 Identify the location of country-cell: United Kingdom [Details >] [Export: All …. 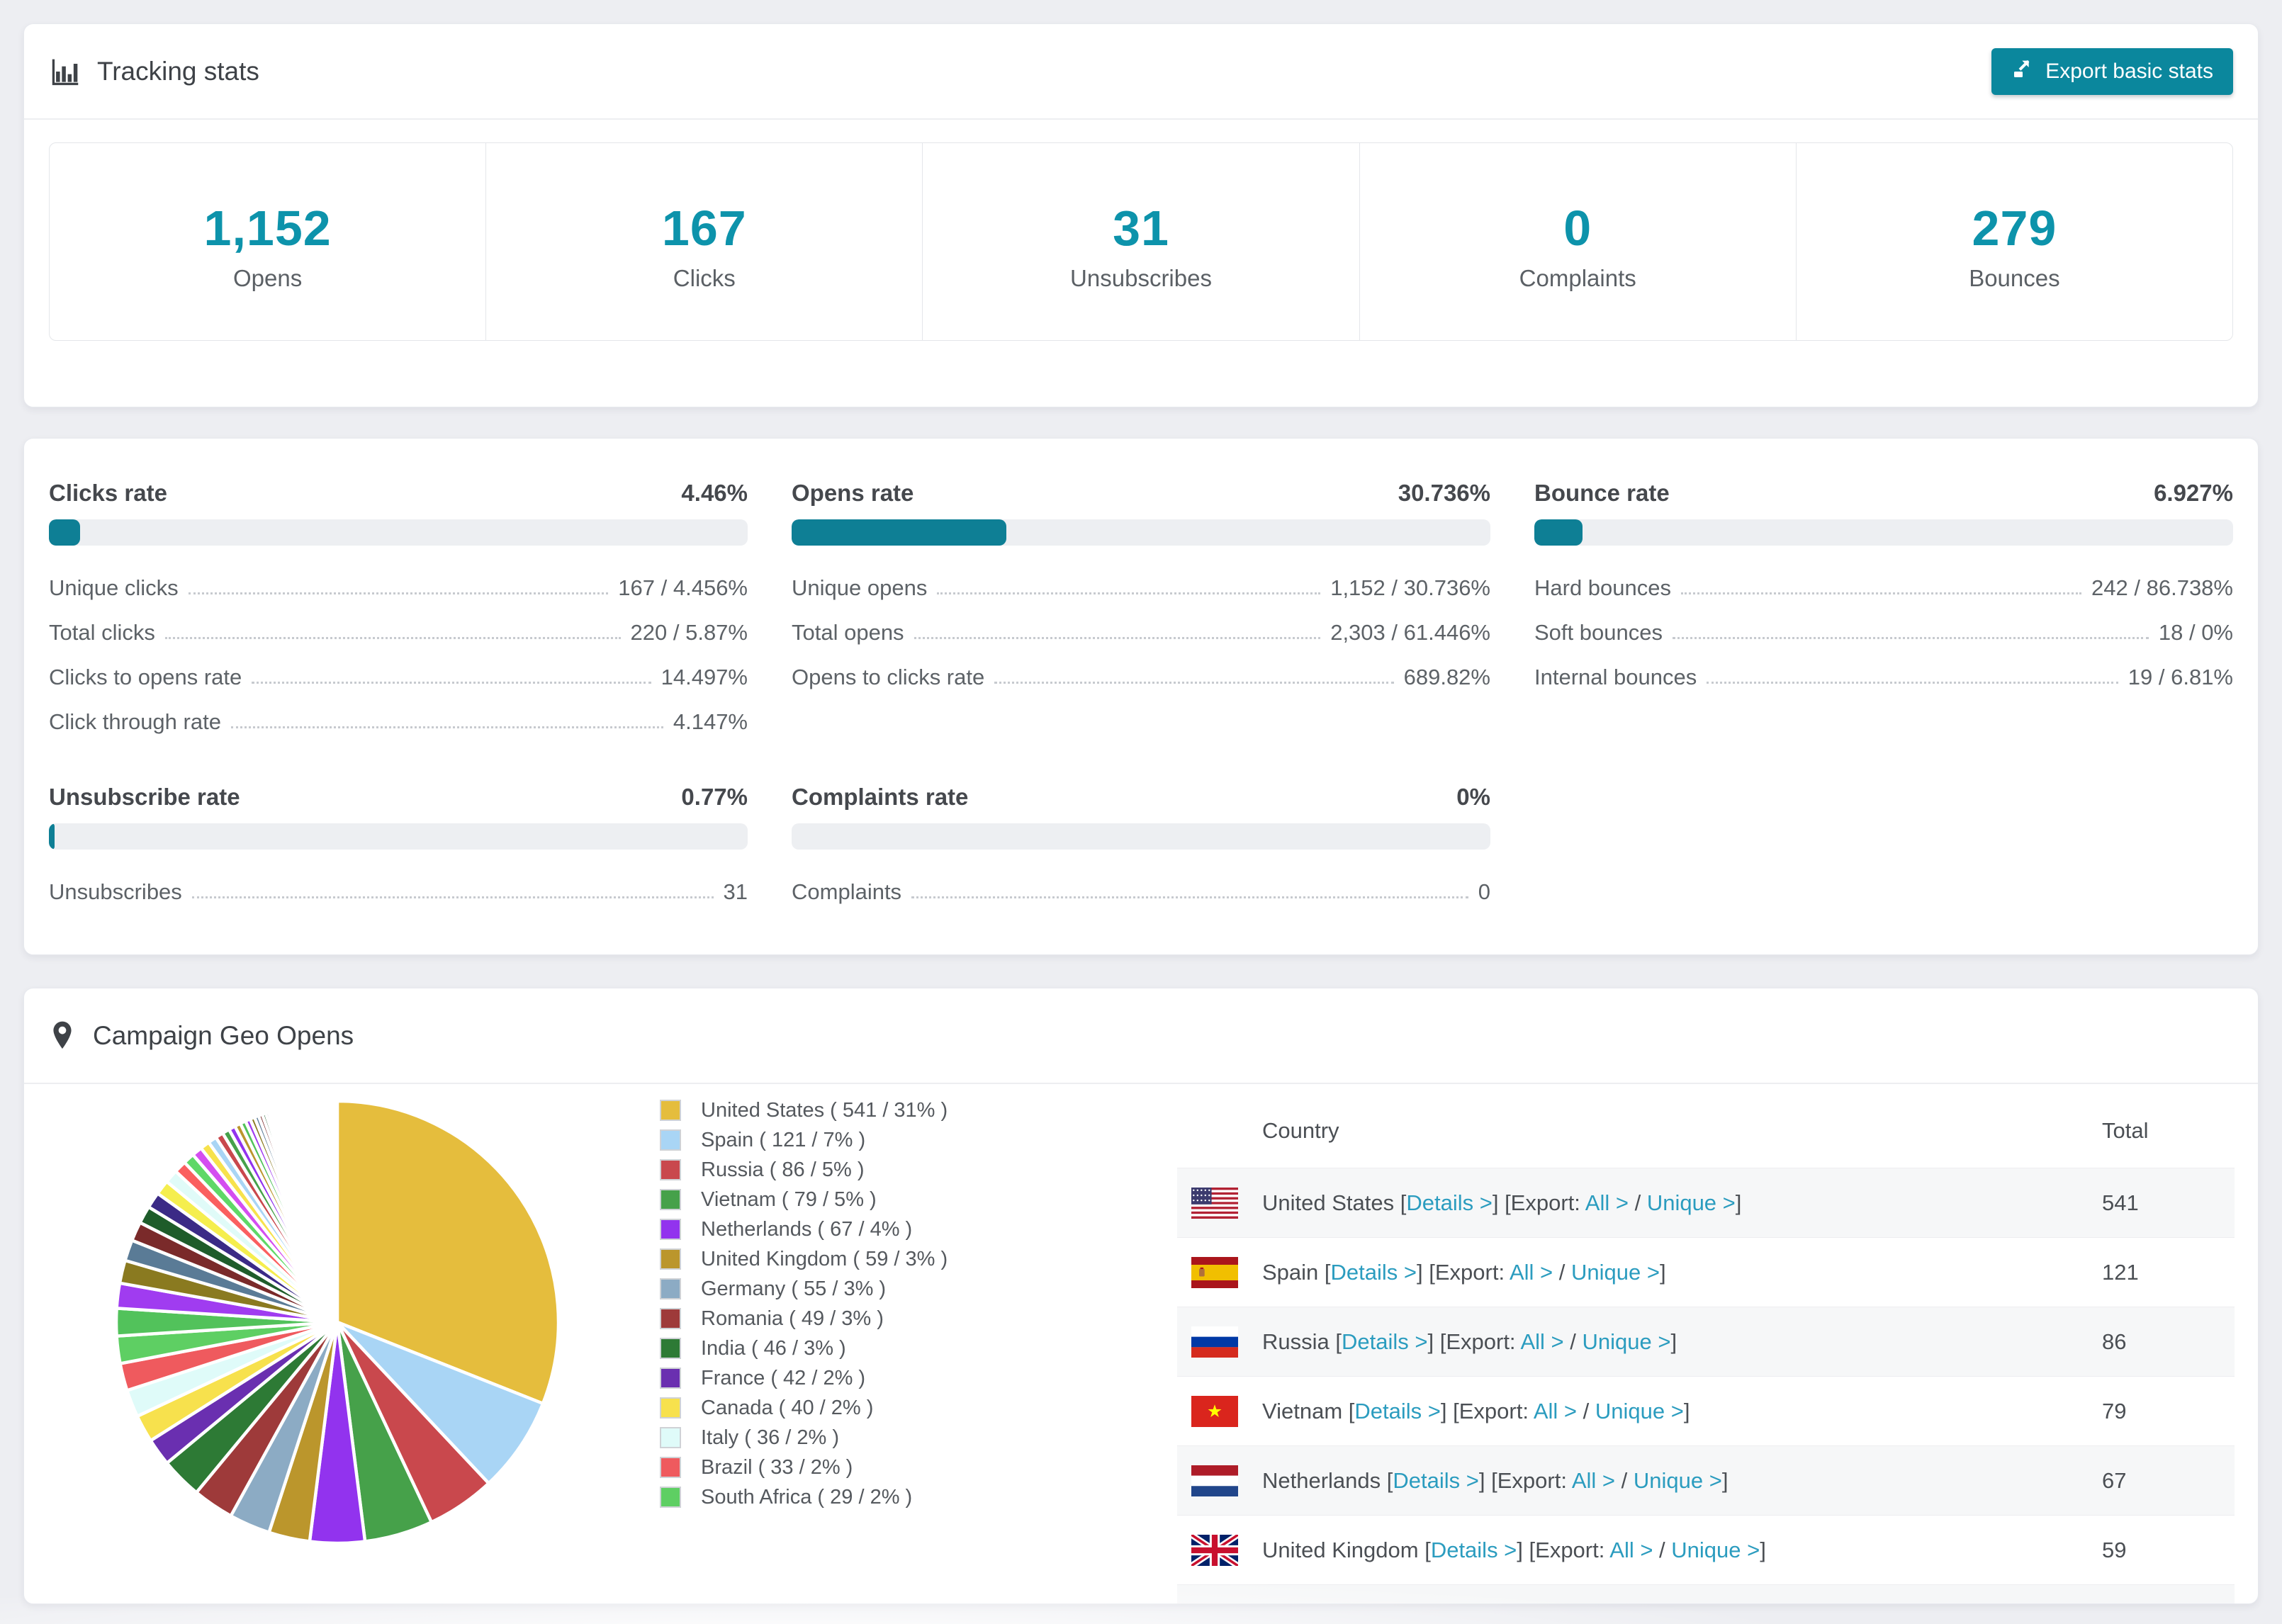
(1682, 1551).